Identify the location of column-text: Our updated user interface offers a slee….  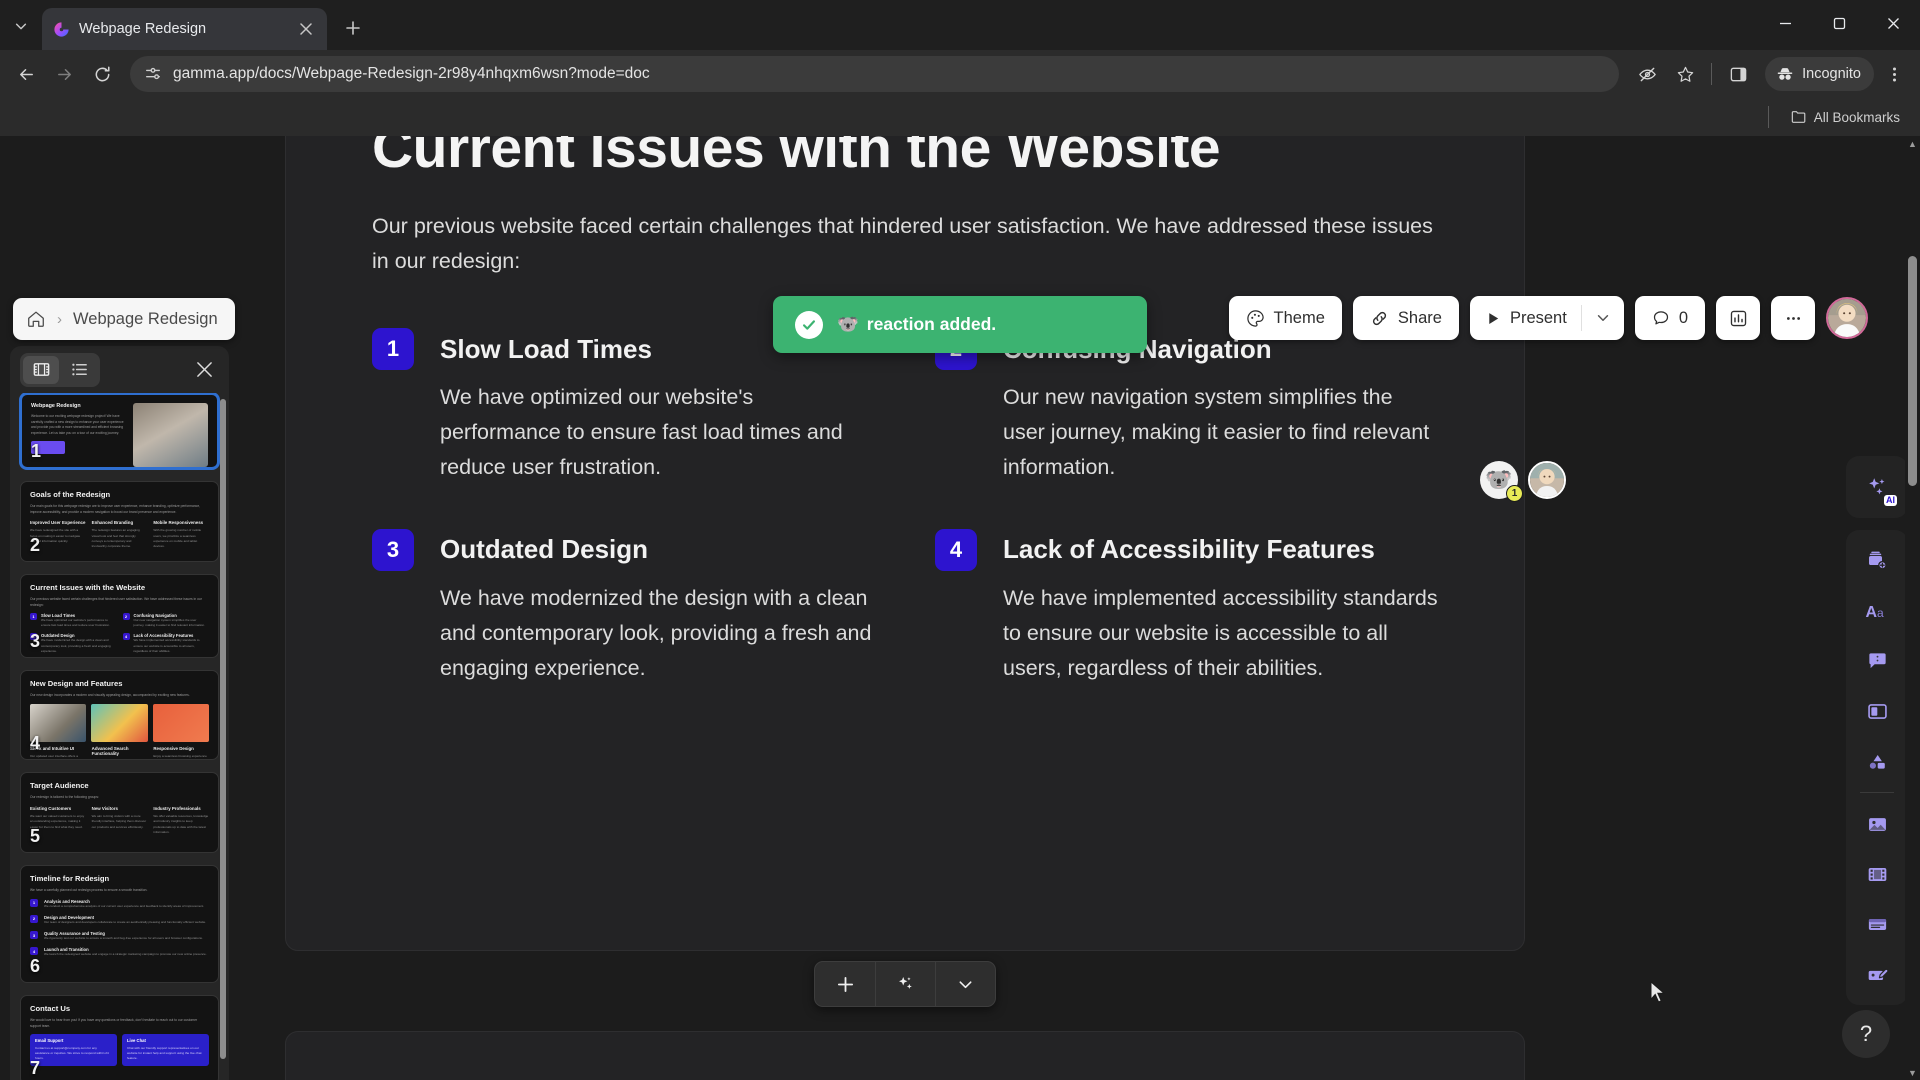
(54, 756).